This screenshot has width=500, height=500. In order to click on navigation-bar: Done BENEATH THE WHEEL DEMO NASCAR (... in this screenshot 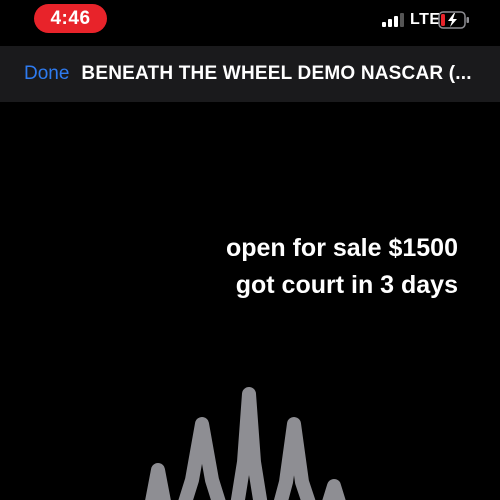, I will do `click(250, 74)`.